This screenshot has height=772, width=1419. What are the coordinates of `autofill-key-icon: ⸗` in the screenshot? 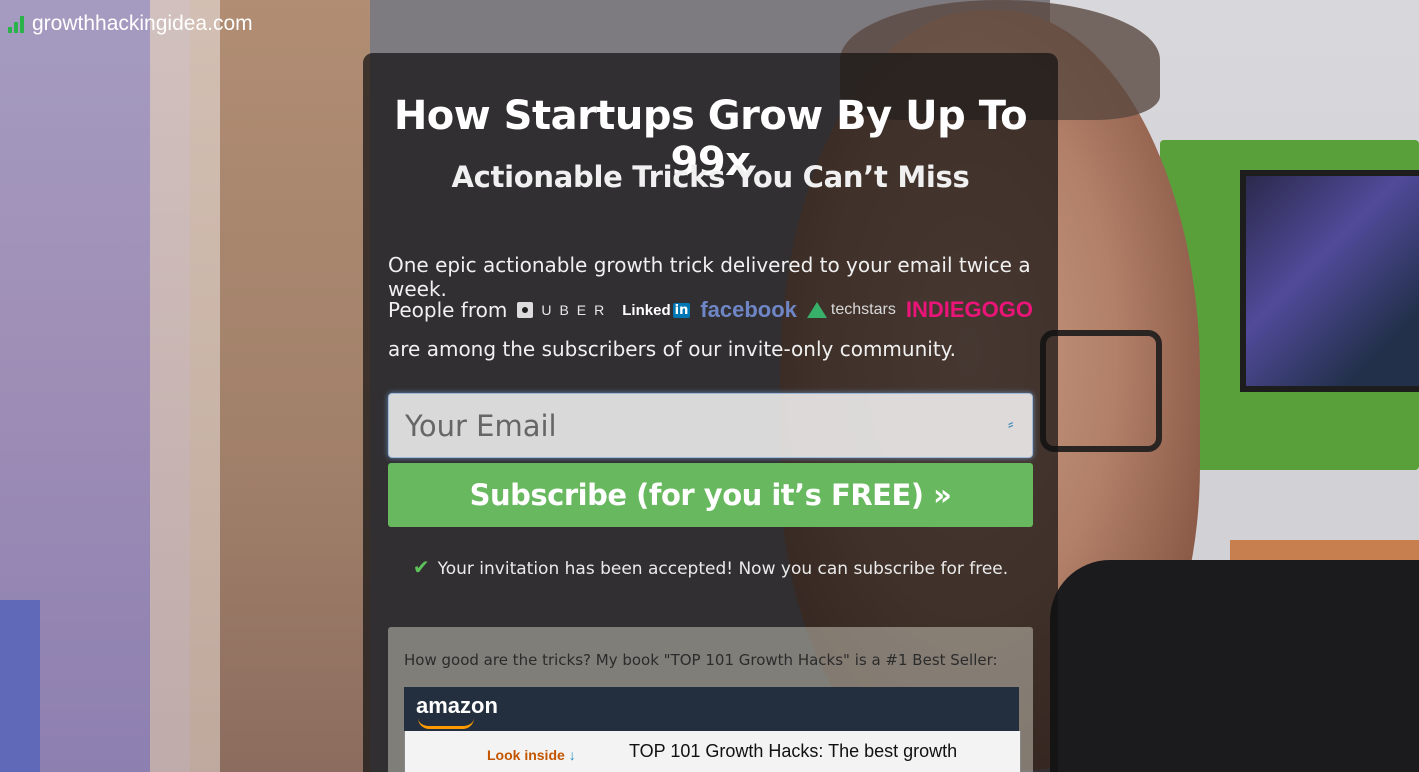 It's located at (1010, 425).